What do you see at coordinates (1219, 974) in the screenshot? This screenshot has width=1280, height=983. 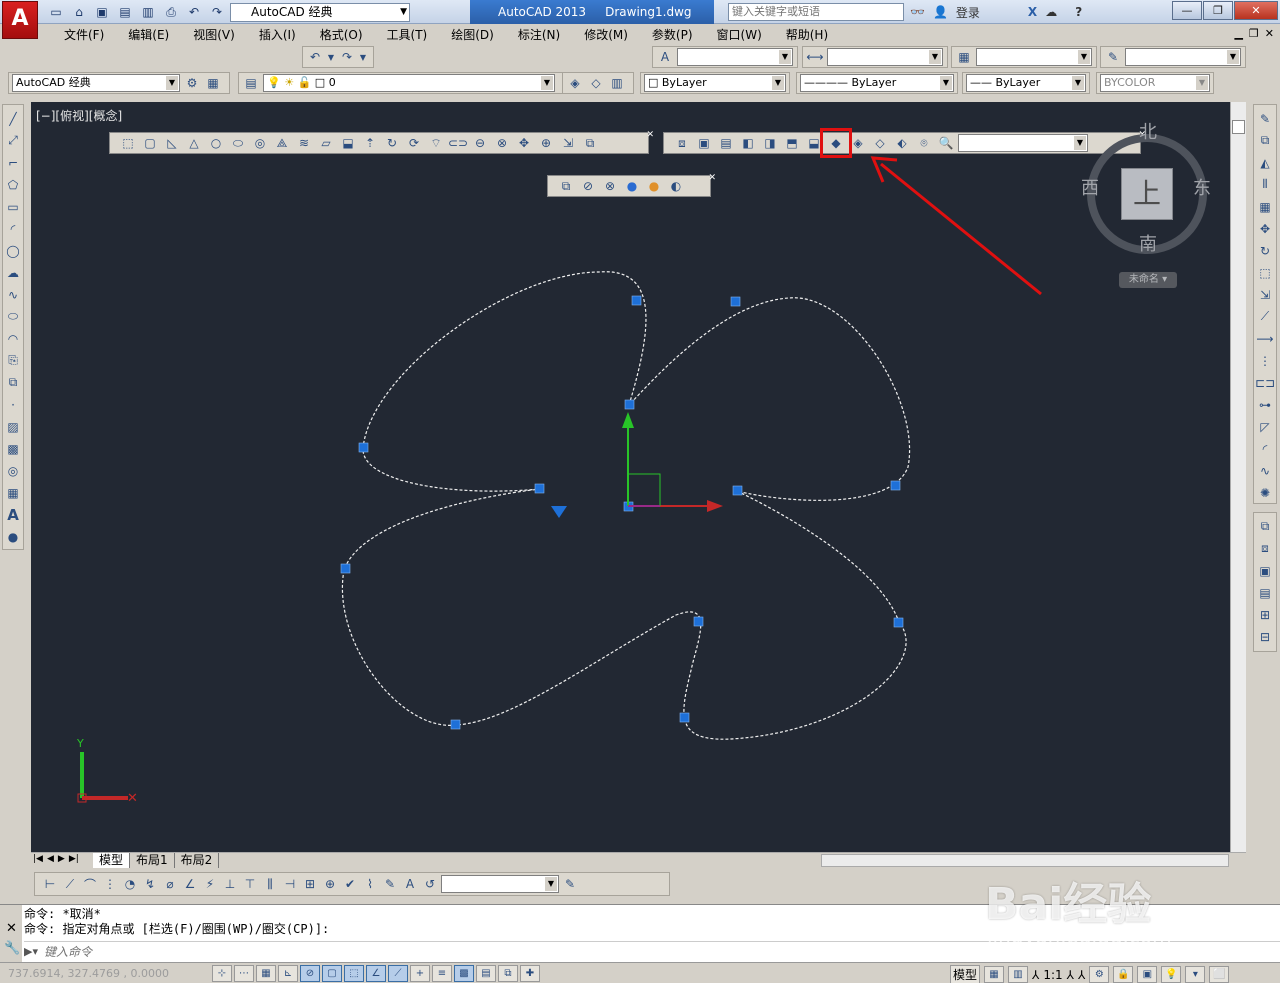 I see `clean-screen-icon: ⬜` at bounding box center [1219, 974].